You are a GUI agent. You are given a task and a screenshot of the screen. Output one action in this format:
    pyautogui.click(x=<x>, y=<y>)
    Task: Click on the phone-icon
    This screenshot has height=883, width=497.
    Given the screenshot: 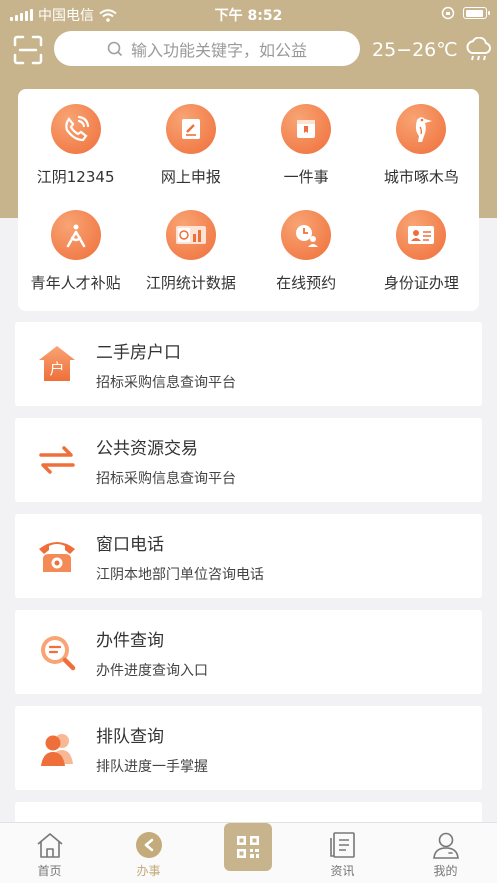 What is the action you would take?
    pyautogui.click(x=75, y=129)
    